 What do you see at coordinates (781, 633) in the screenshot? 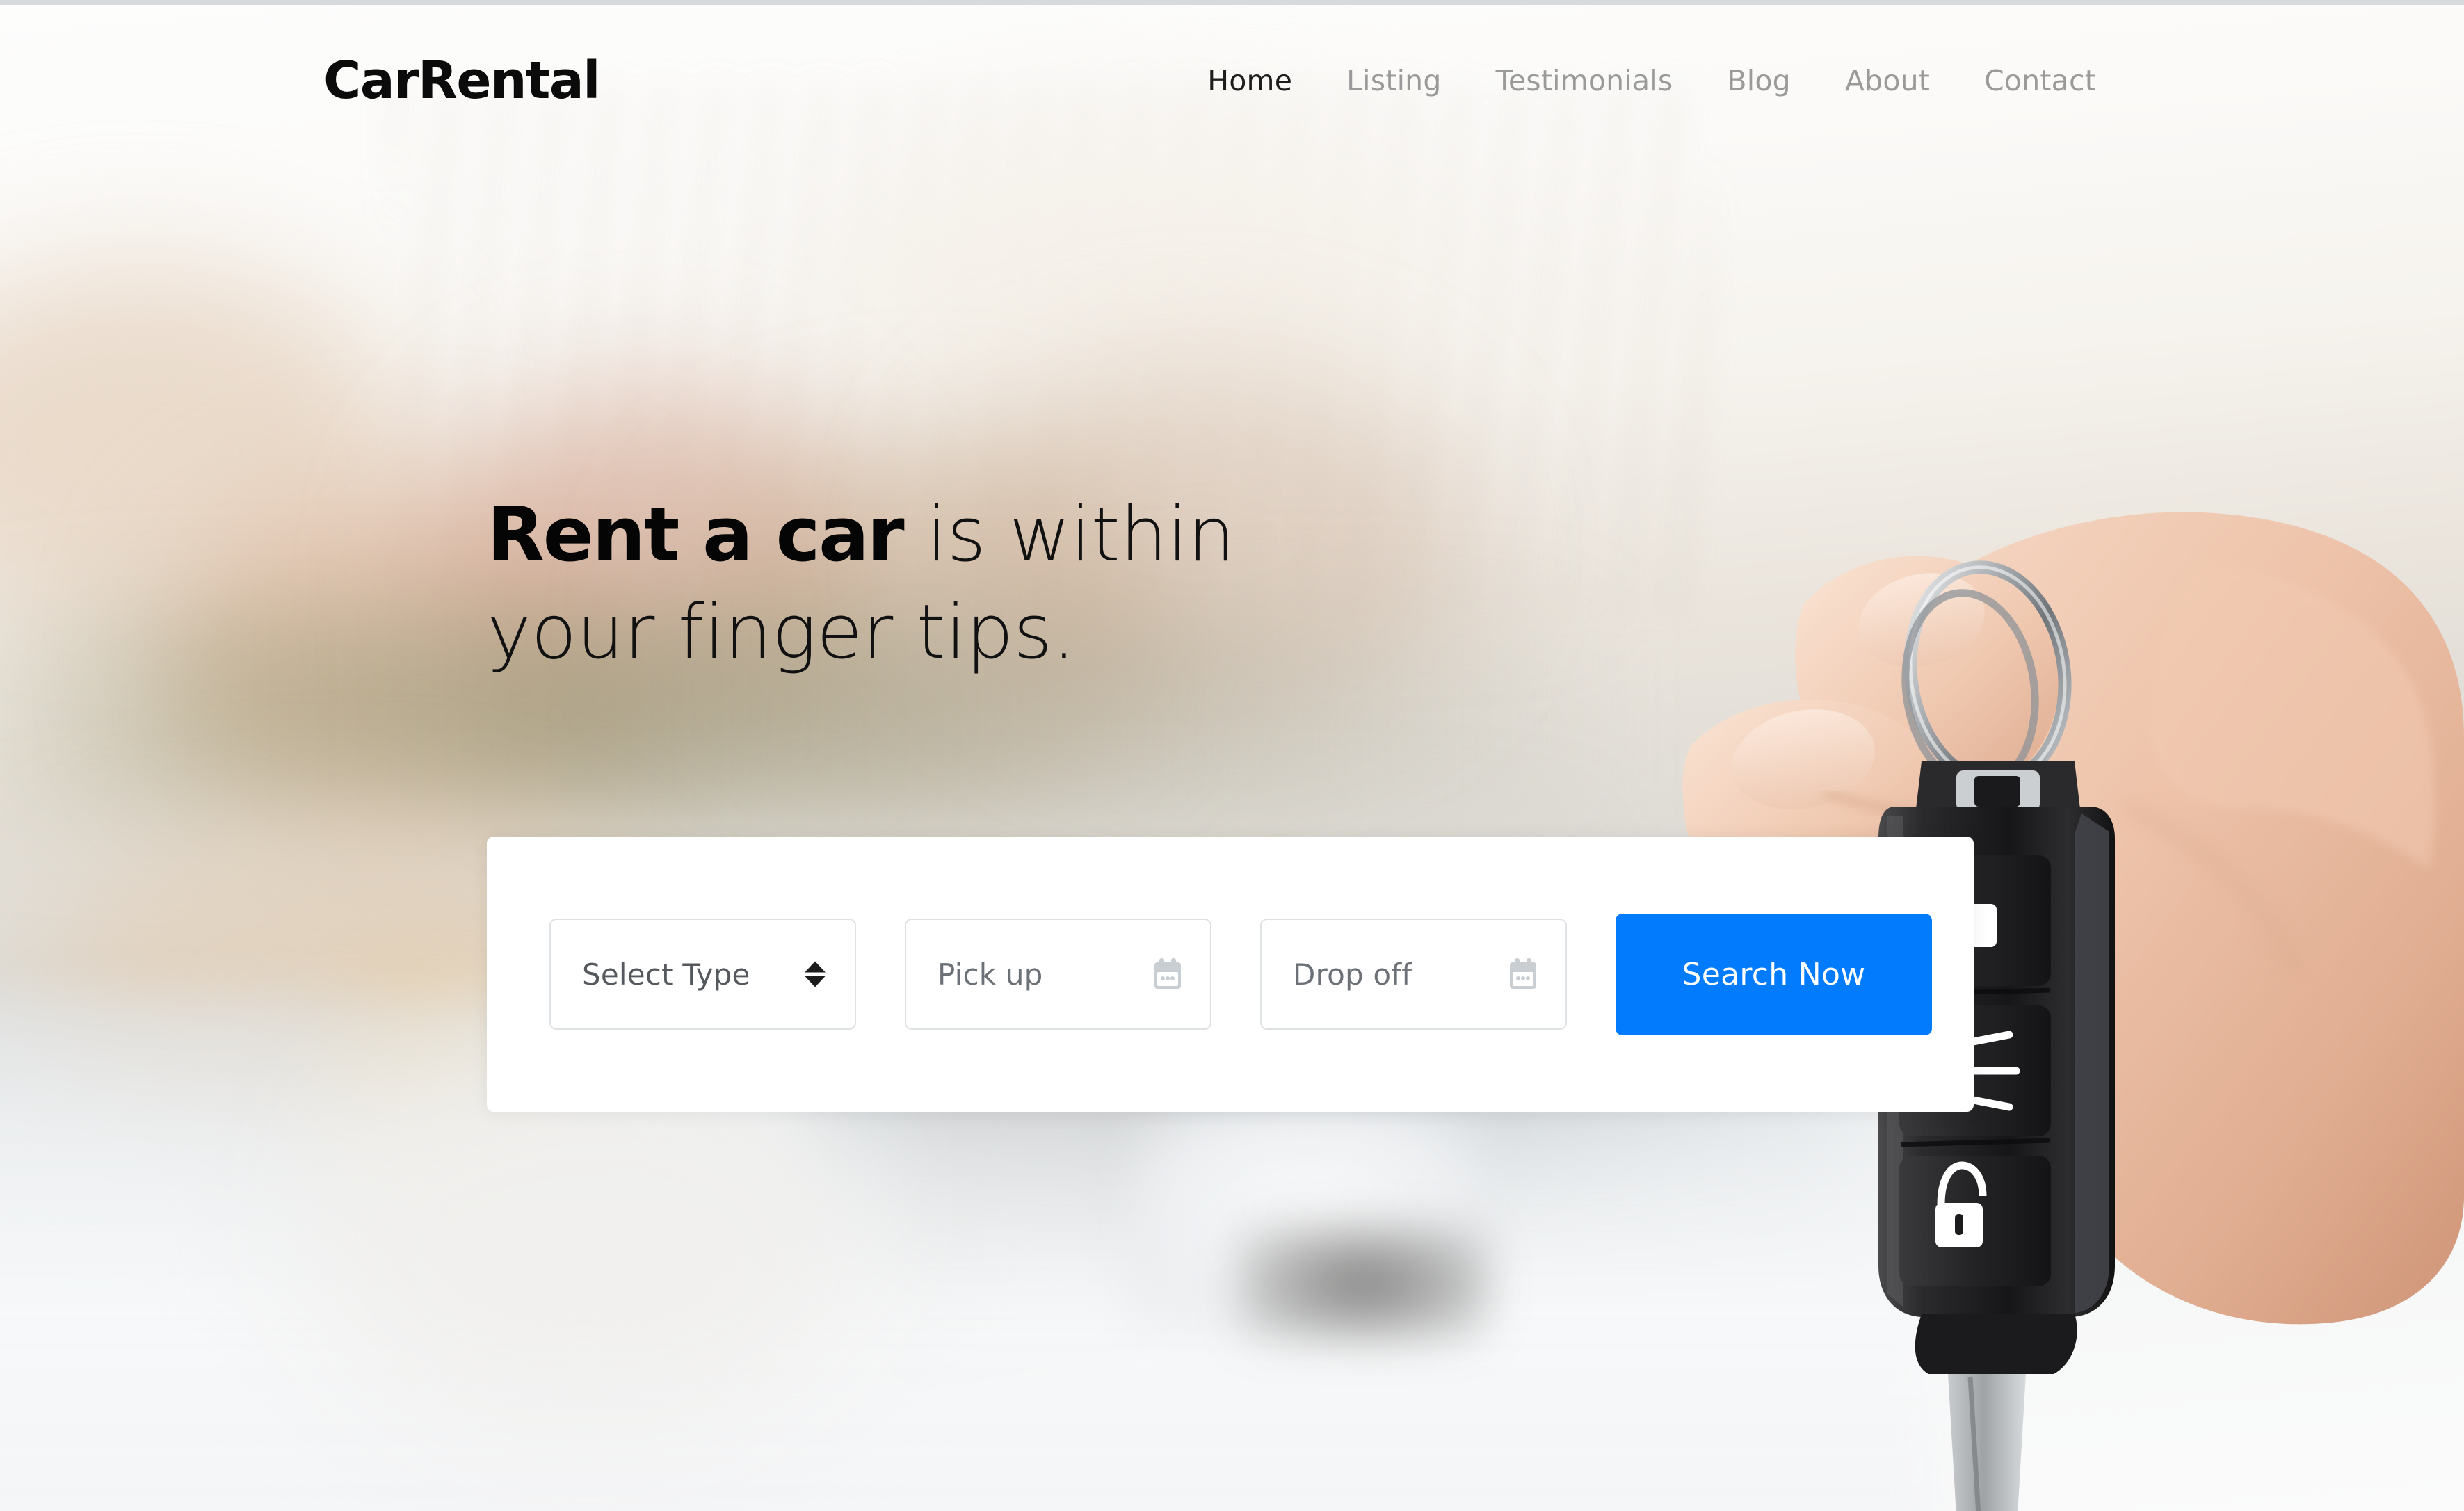
I see `hero-headline-line2: your finger tips.` at bounding box center [781, 633].